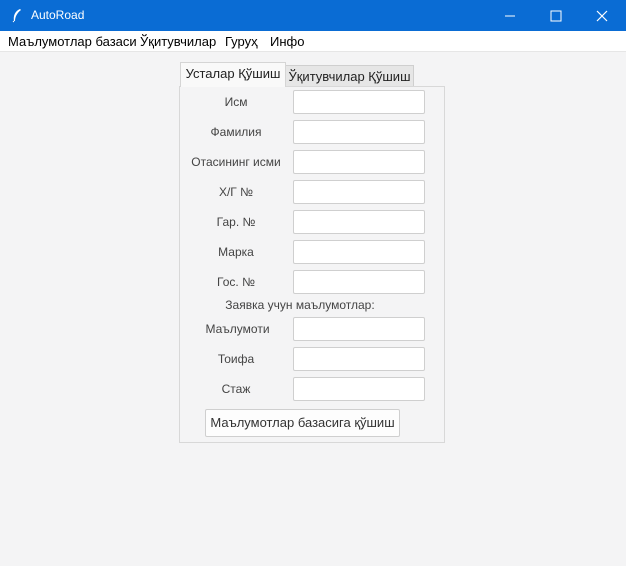 This screenshot has height=566, width=626. What do you see at coordinates (359, 252) in the screenshot?
I see `brand-input` at bounding box center [359, 252].